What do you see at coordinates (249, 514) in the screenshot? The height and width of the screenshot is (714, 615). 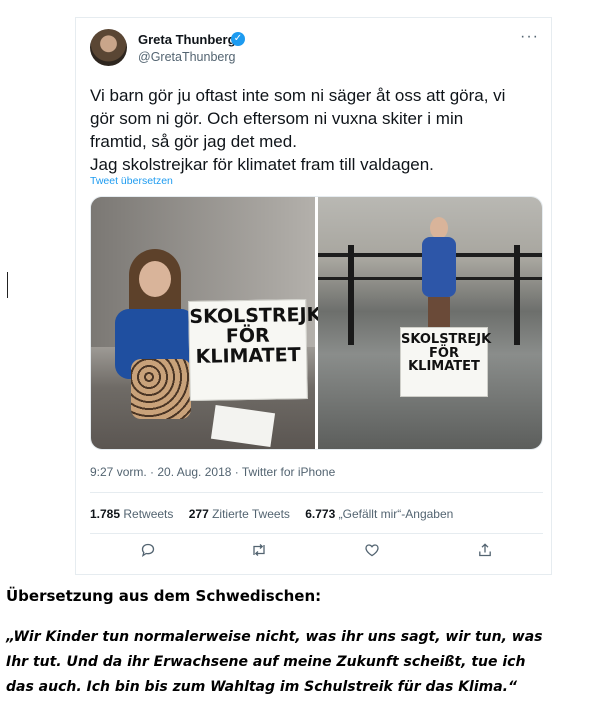 I see `quotes-label: Zitierte Tweets` at bounding box center [249, 514].